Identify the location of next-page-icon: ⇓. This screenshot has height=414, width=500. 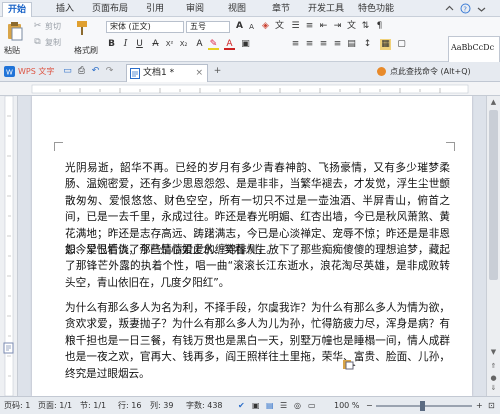
(493, 388).